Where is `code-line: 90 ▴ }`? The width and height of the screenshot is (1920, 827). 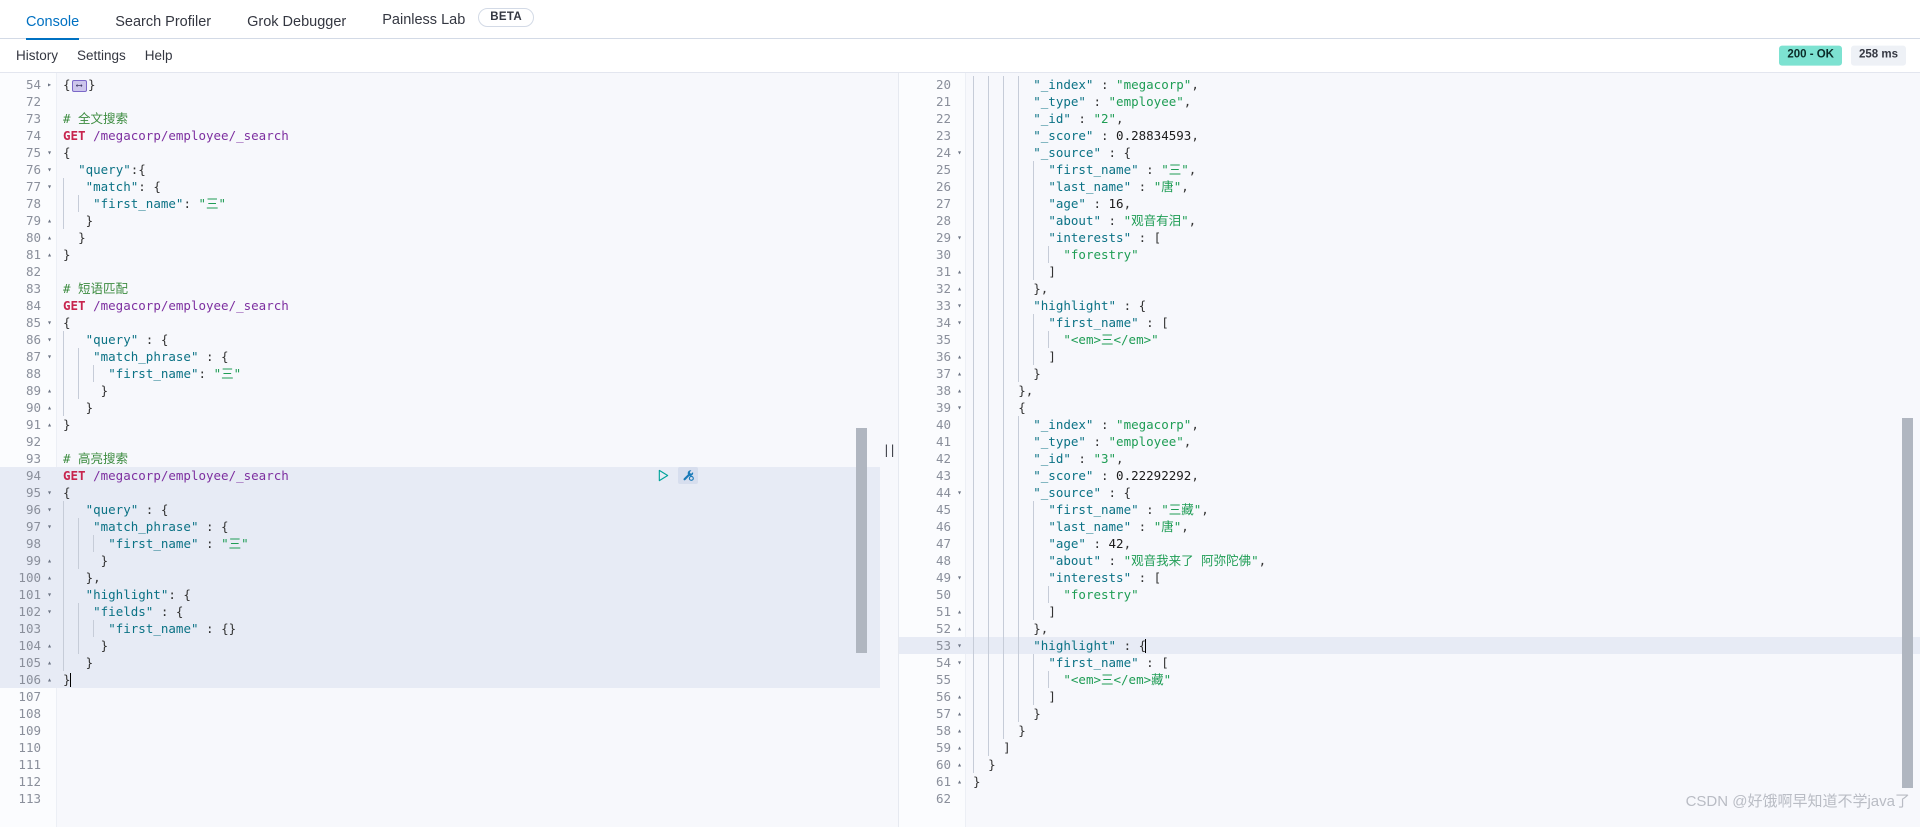 code-line: 90 ▴ } is located at coordinates (440, 407).